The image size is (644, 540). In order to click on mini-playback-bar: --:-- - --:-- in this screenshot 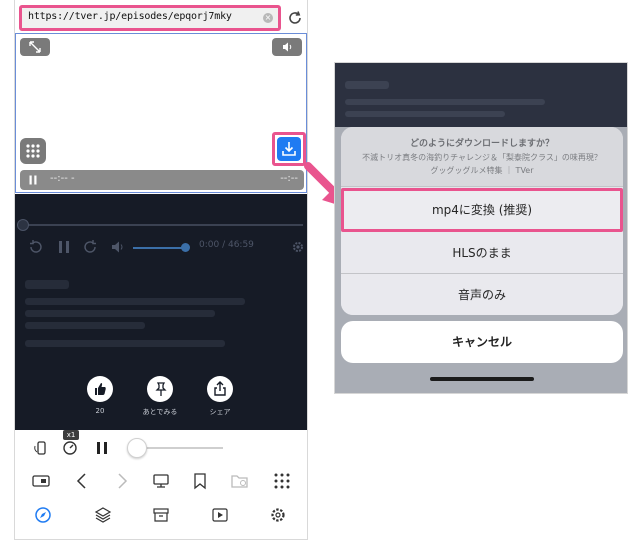, I will do `click(162, 180)`.